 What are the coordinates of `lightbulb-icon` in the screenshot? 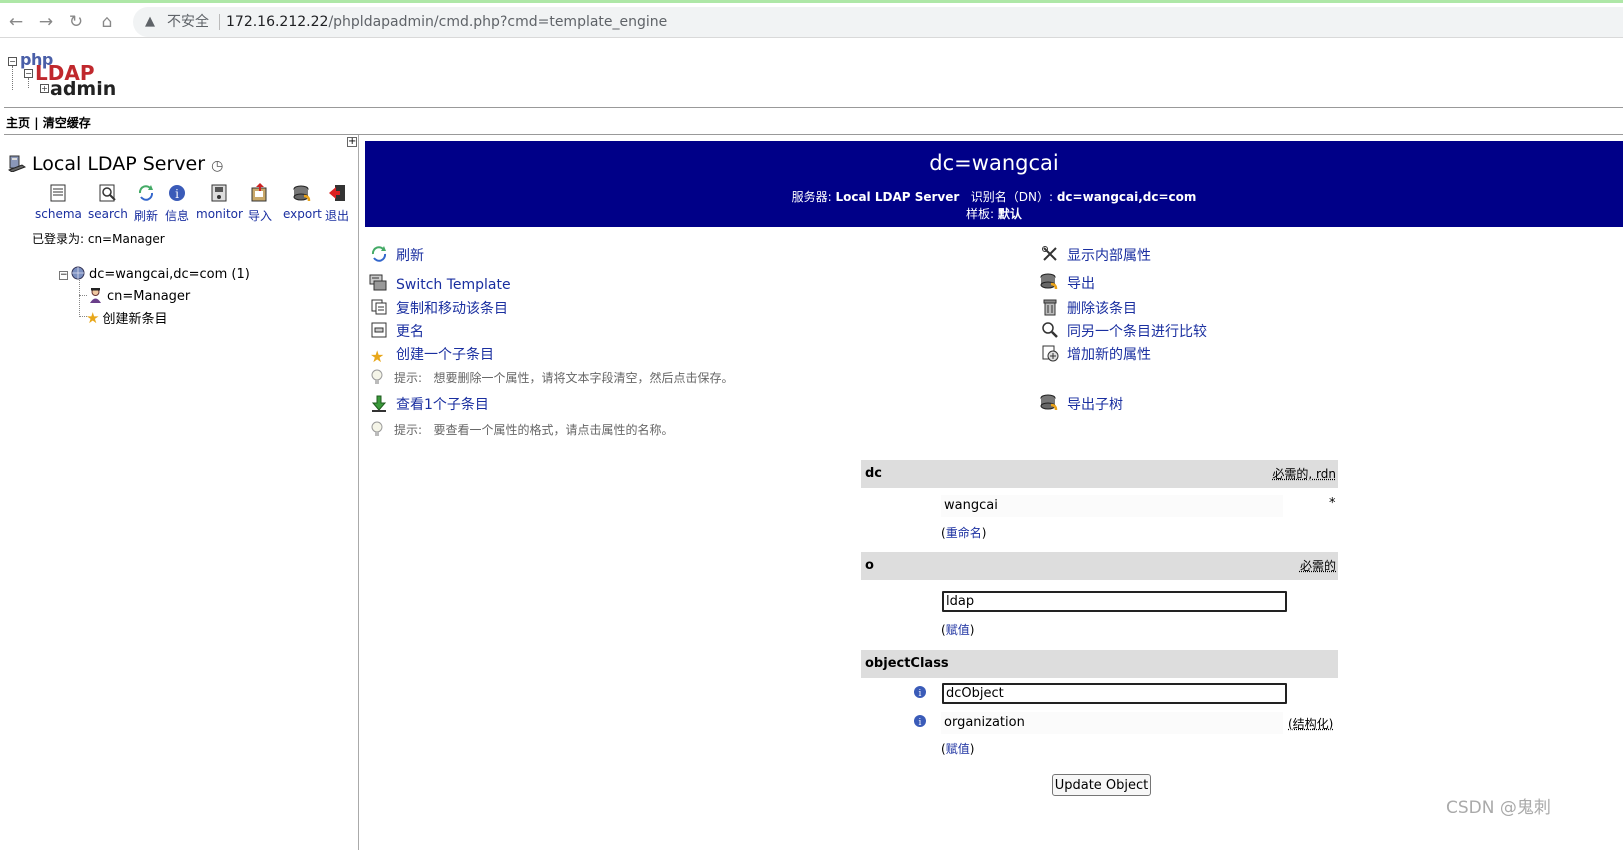 It's located at (377, 428).